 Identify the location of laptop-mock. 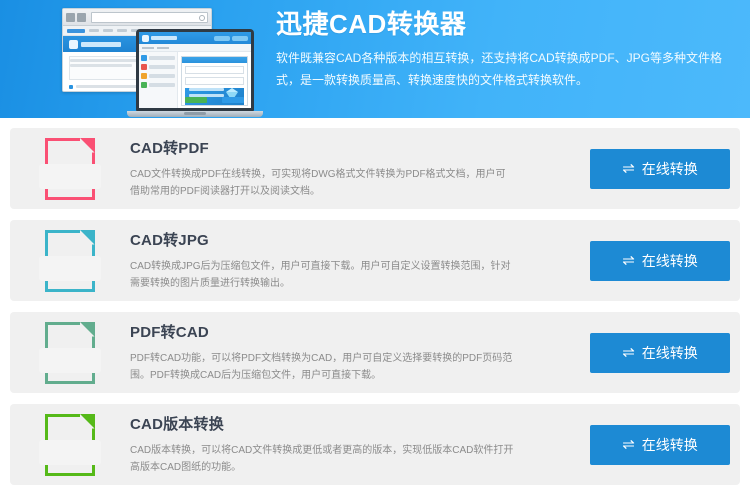
(195, 73).